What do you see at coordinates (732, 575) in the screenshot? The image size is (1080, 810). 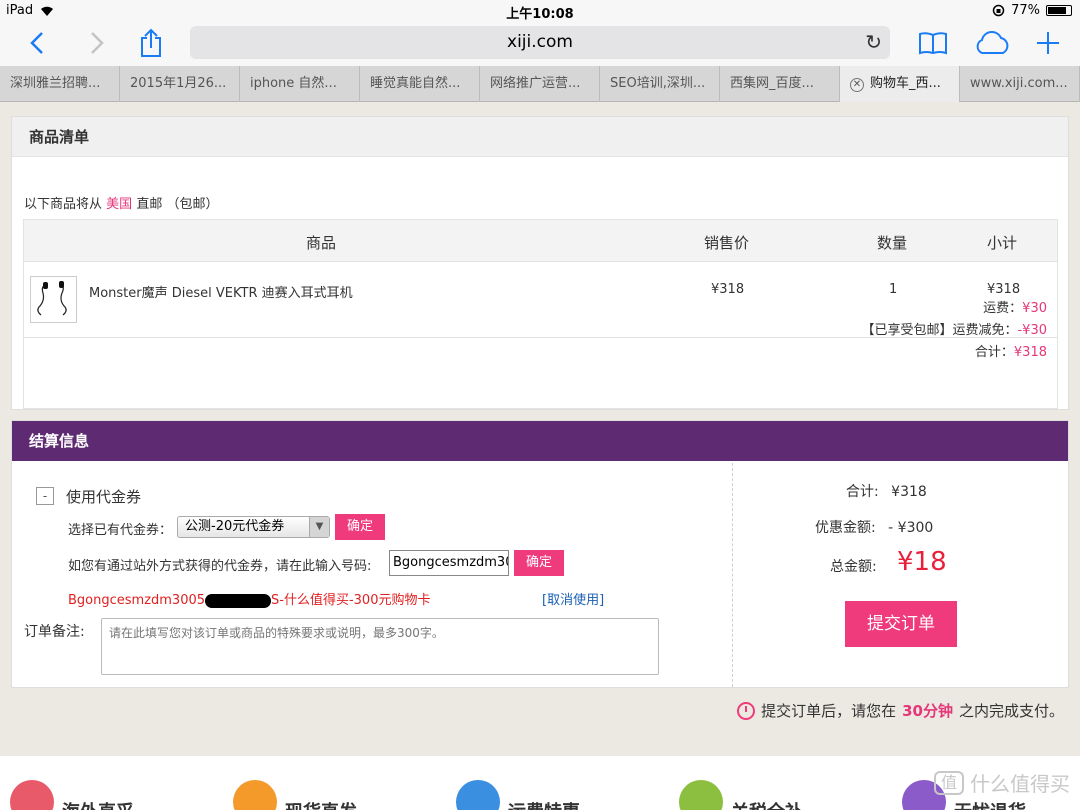 I see `vertical-divider` at bounding box center [732, 575].